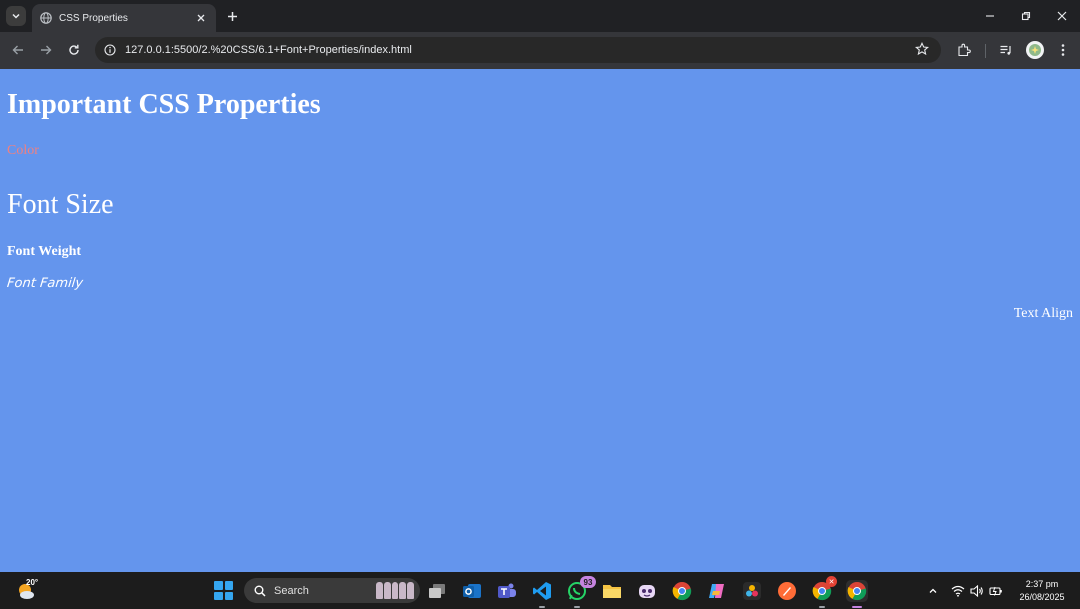 This screenshot has width=1080, height=609. I want to click on arrow-left-icon, so click(17, 50).